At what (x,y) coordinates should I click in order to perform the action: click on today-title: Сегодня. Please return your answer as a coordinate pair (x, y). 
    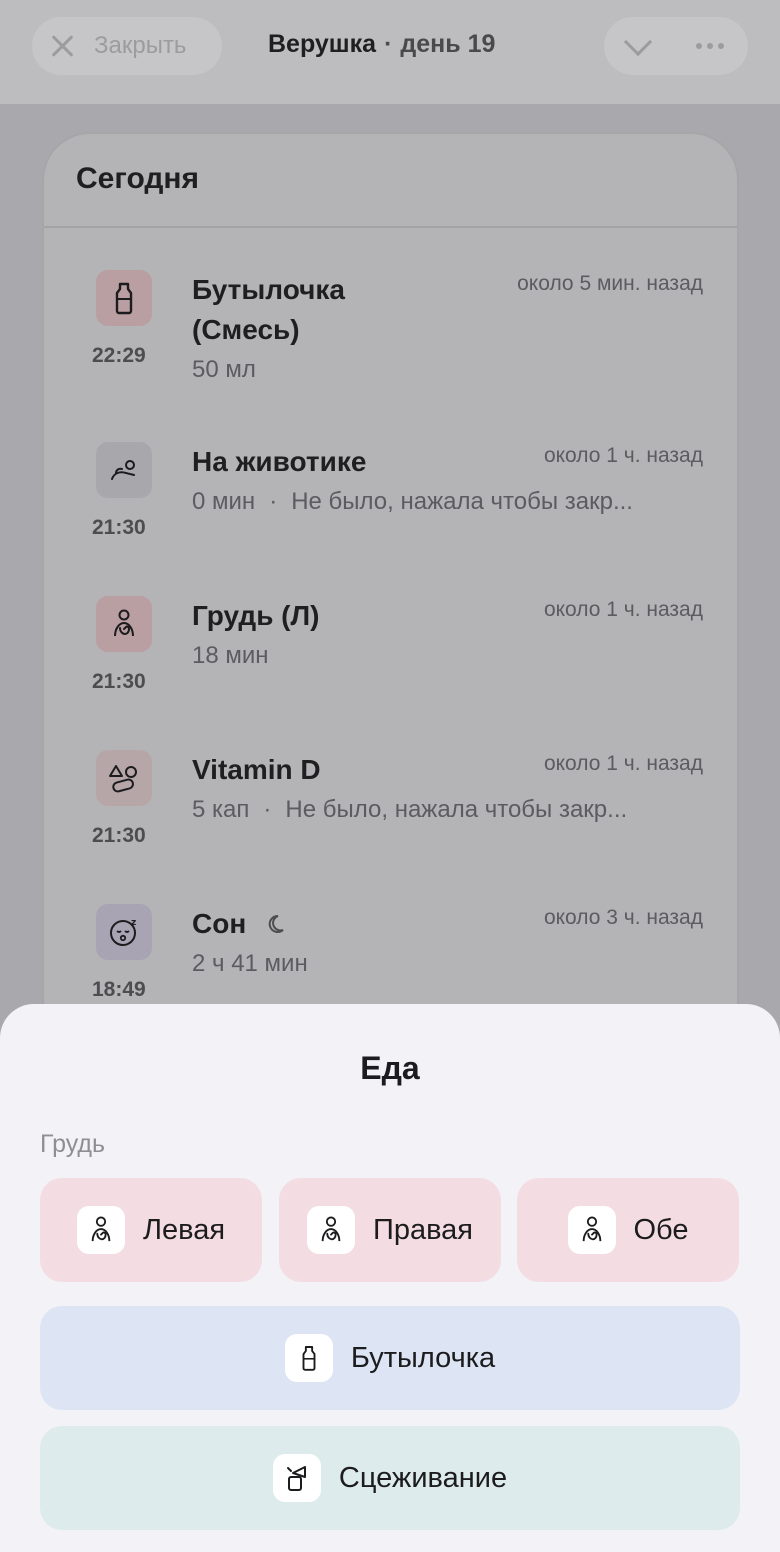
    Looking at the image, I should click on (390, 181).